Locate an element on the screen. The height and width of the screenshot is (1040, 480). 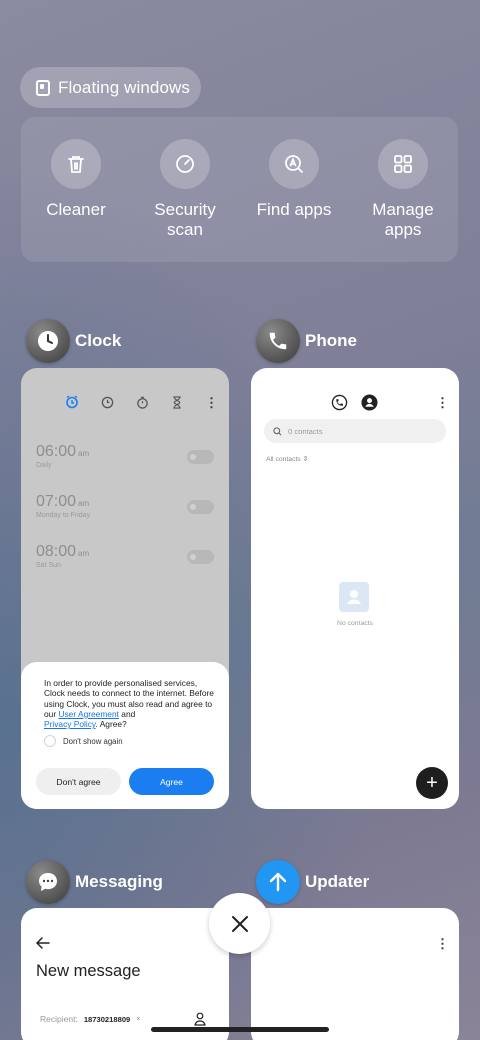
clock-toolbar: ⋮ is located at coordinates (141, 402).